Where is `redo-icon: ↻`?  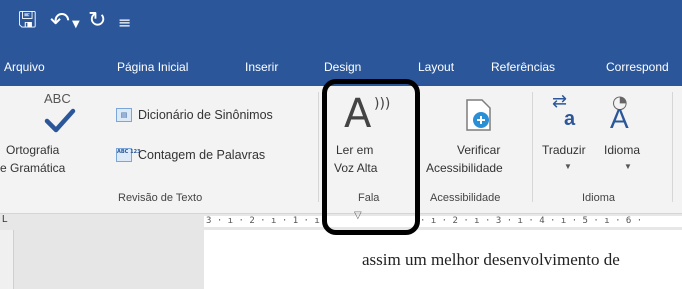 redo-icon: ↻ is located at coordinates (97, 21).